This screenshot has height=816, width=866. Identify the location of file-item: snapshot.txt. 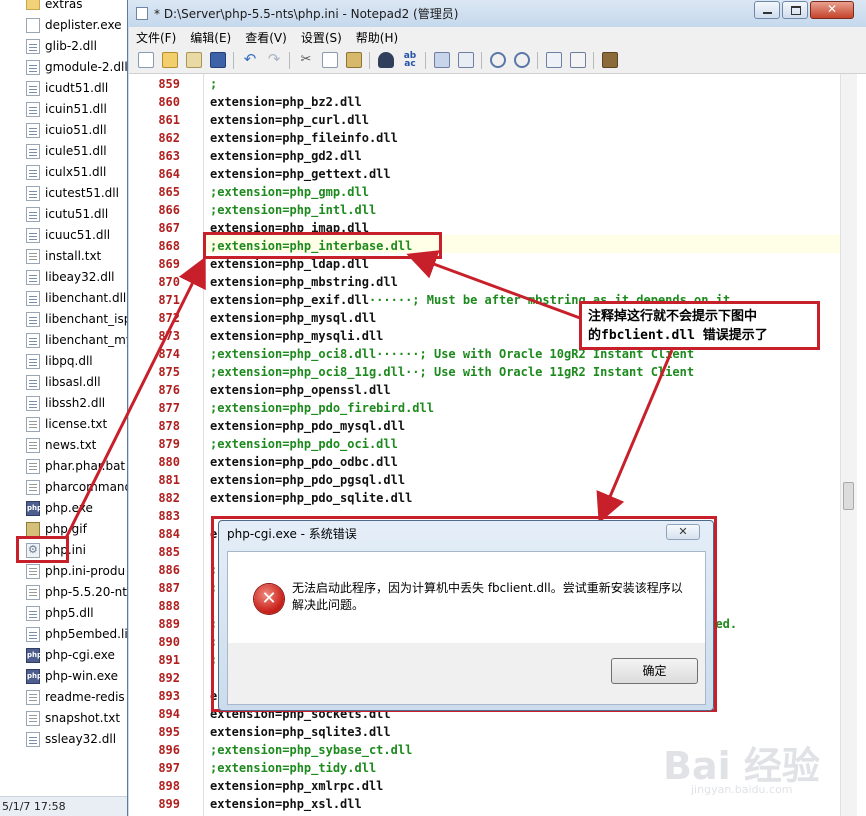
(73, 718).